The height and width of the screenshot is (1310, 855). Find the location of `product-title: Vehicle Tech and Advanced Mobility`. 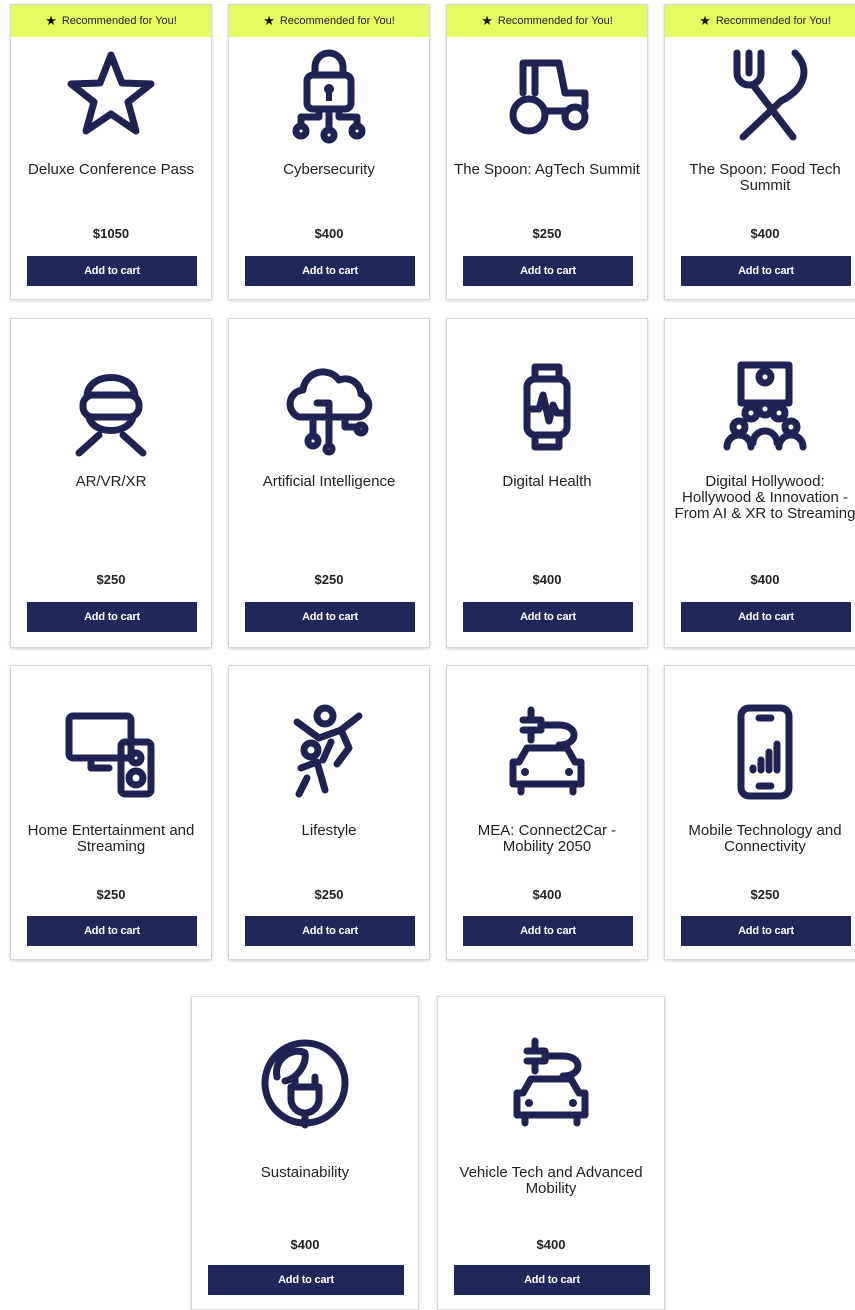

product-title: Vehicle Tech and Advanced Mobility is located at coordinates (551, 1180).